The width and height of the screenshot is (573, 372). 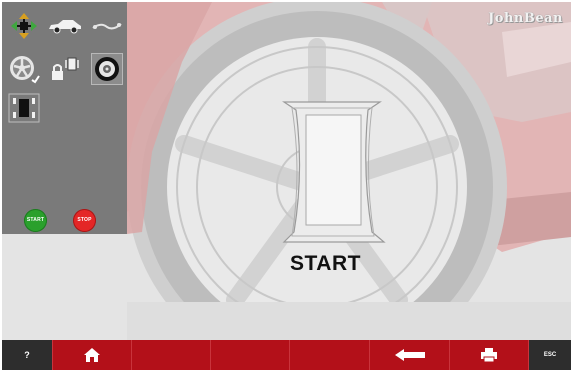 I want to click on alignment-cross-icon, so click(x=24, y=26).